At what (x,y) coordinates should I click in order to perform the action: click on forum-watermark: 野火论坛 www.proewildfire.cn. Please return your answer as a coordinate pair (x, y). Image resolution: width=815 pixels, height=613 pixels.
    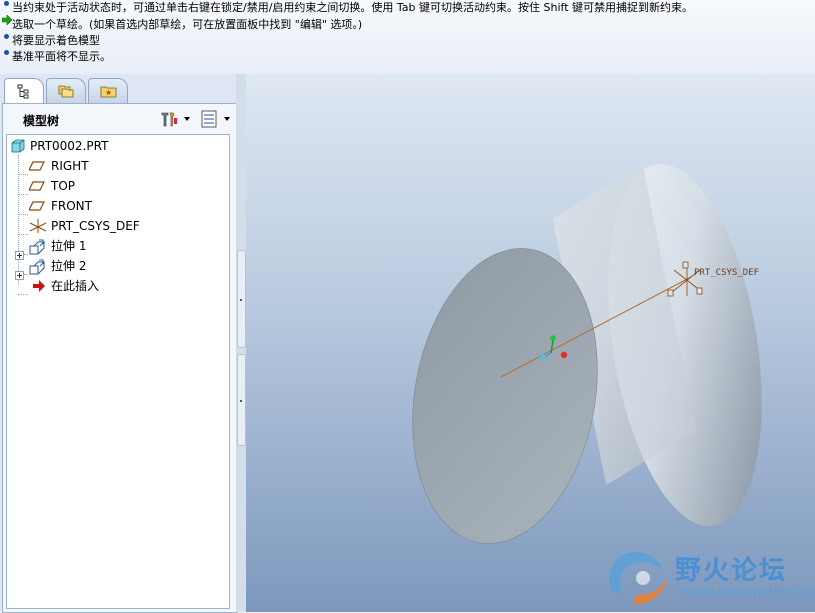
    Looking at the image, I should click on (709, 578).